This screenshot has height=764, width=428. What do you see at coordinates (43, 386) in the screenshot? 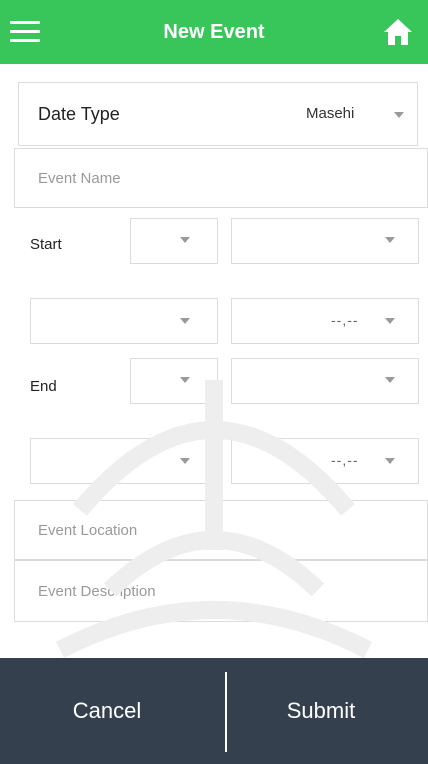
I see `end-label: End` at bounding box center [43, 386].